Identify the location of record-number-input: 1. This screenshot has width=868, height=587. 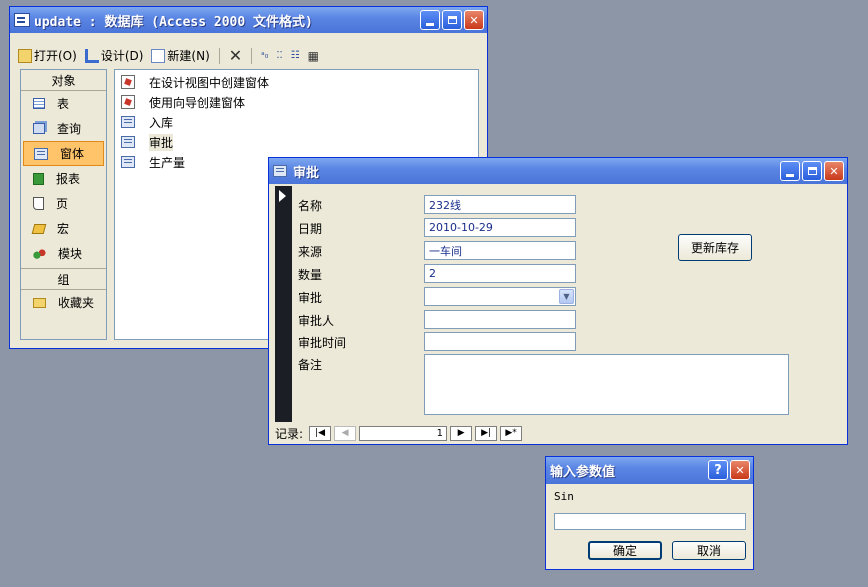
(403, 433).